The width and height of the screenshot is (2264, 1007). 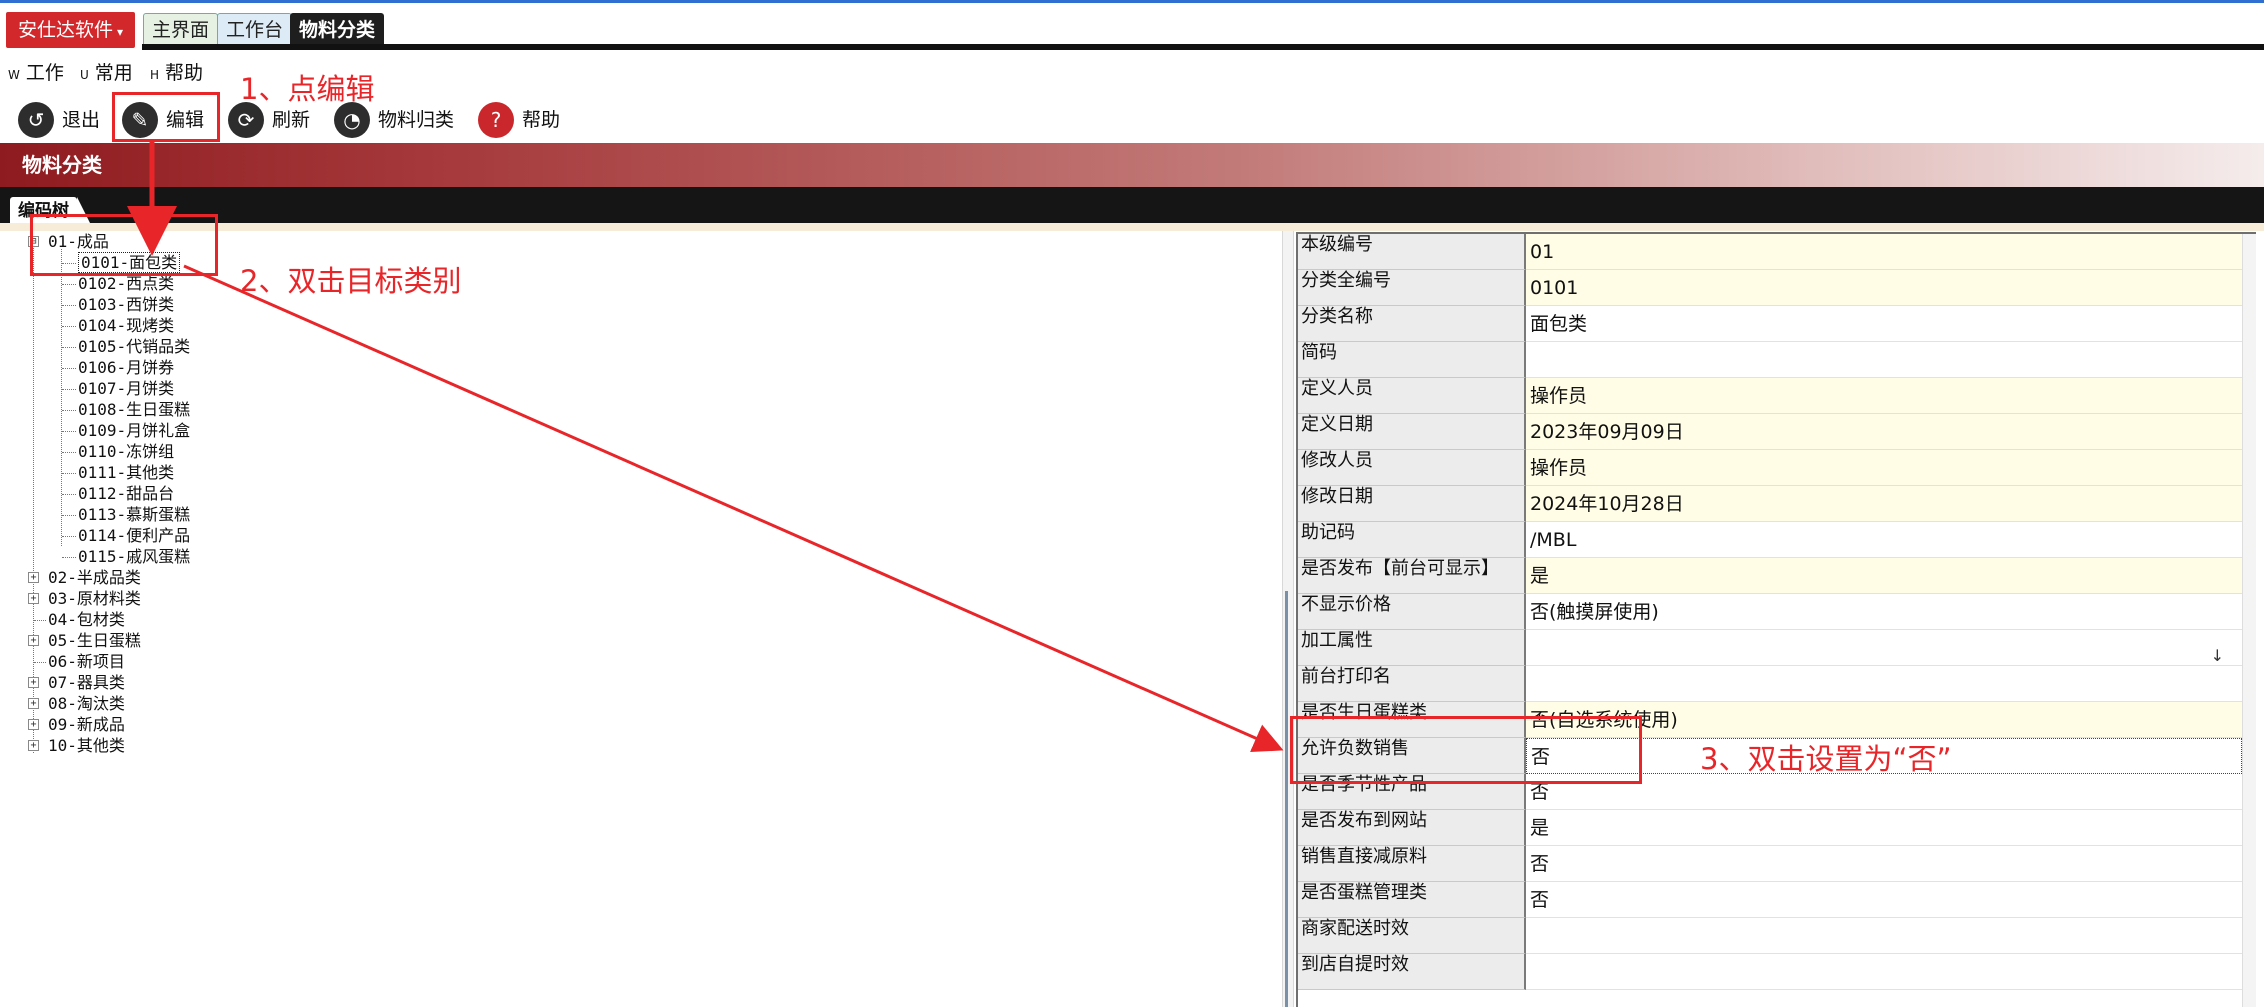 What do you see at coordinates (1412, 684) in the screenshot?
I see `property-label: 前台打印名` at bounding box center [1412, 684].